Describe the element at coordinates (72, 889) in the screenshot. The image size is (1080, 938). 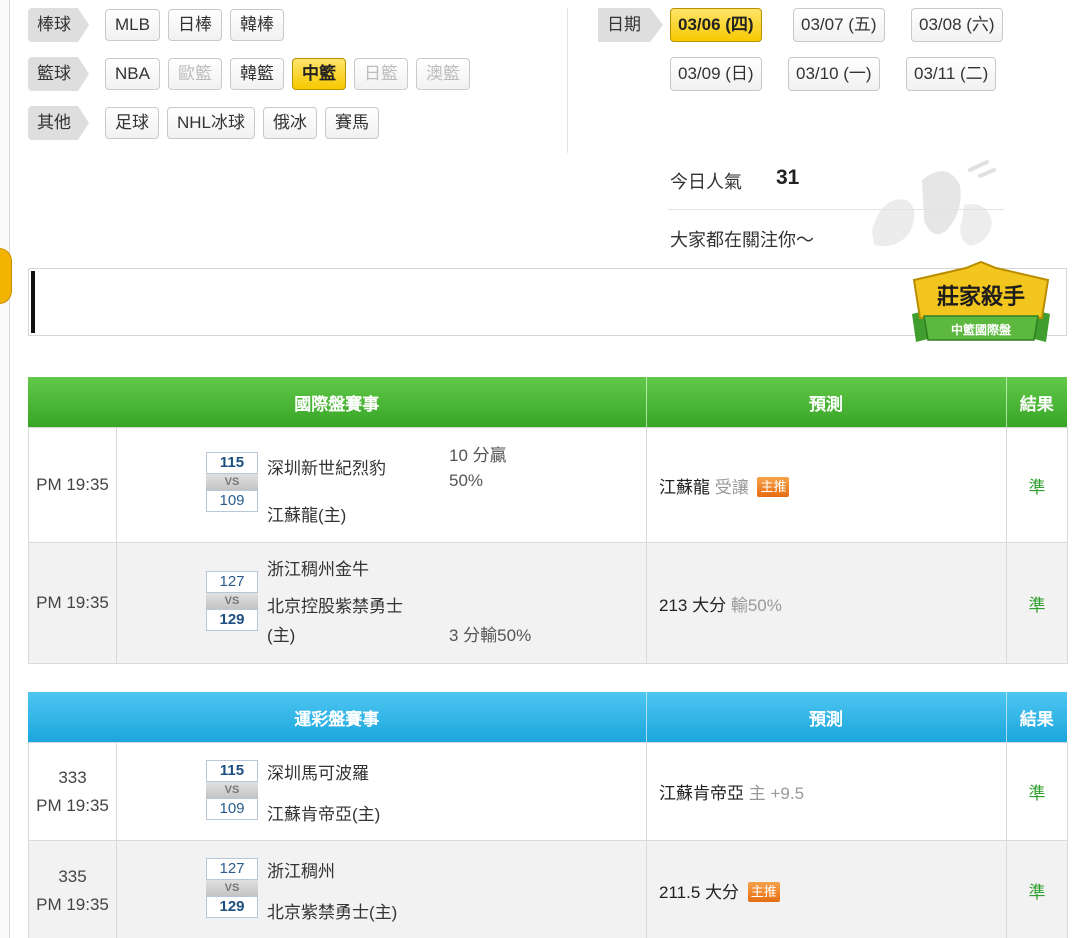
I see `match-time-cell: 335 PM 19:35` at that location.